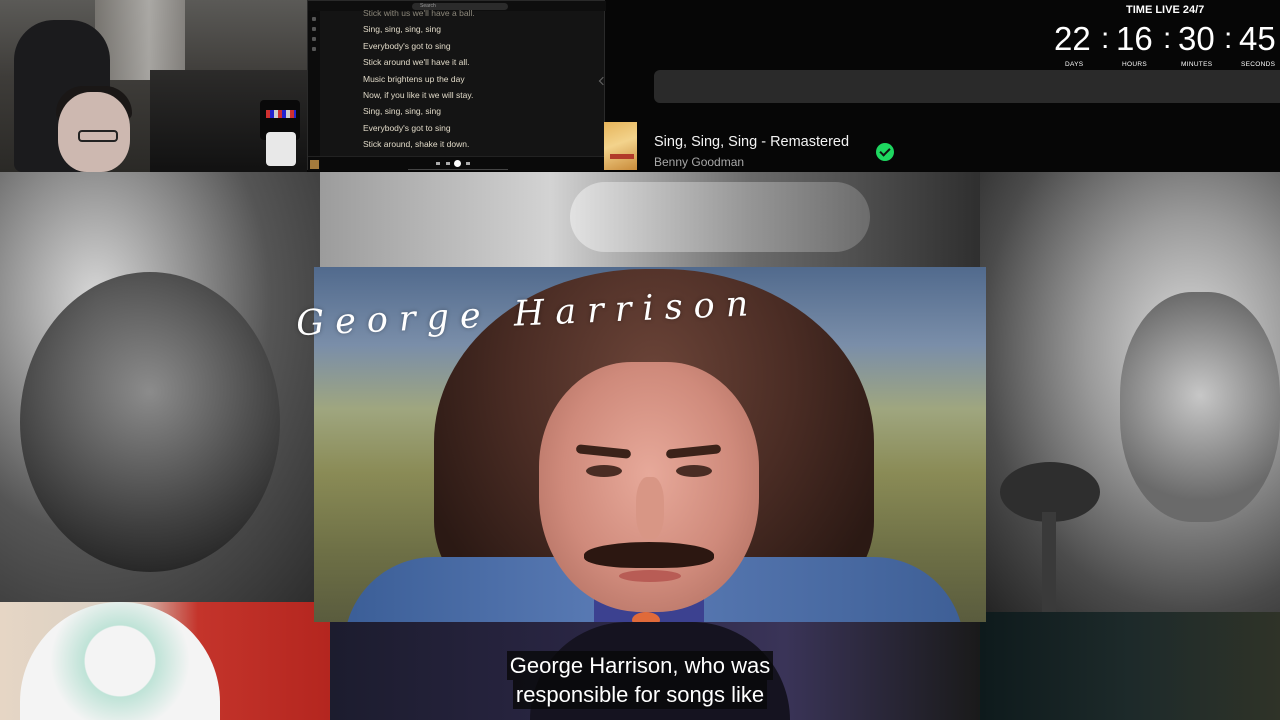  Describe the element at coordinates (150, 422) in the screenshot. I see `collage-bw-portrait` at that location.